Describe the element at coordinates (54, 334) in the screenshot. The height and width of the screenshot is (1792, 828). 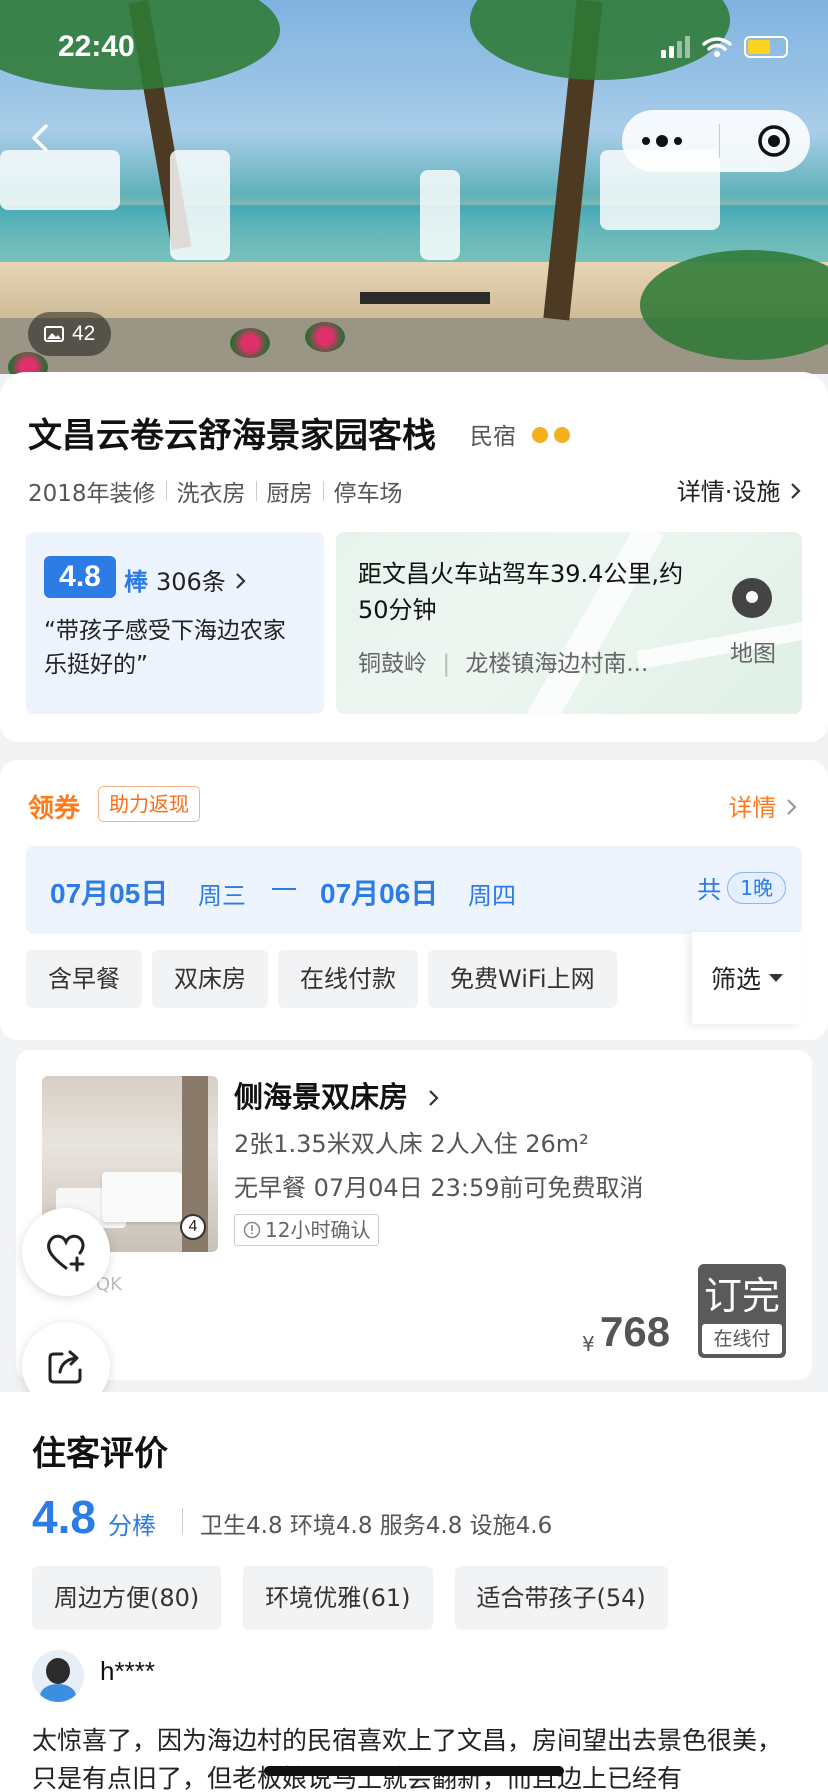
I see `image-icon` at that location.